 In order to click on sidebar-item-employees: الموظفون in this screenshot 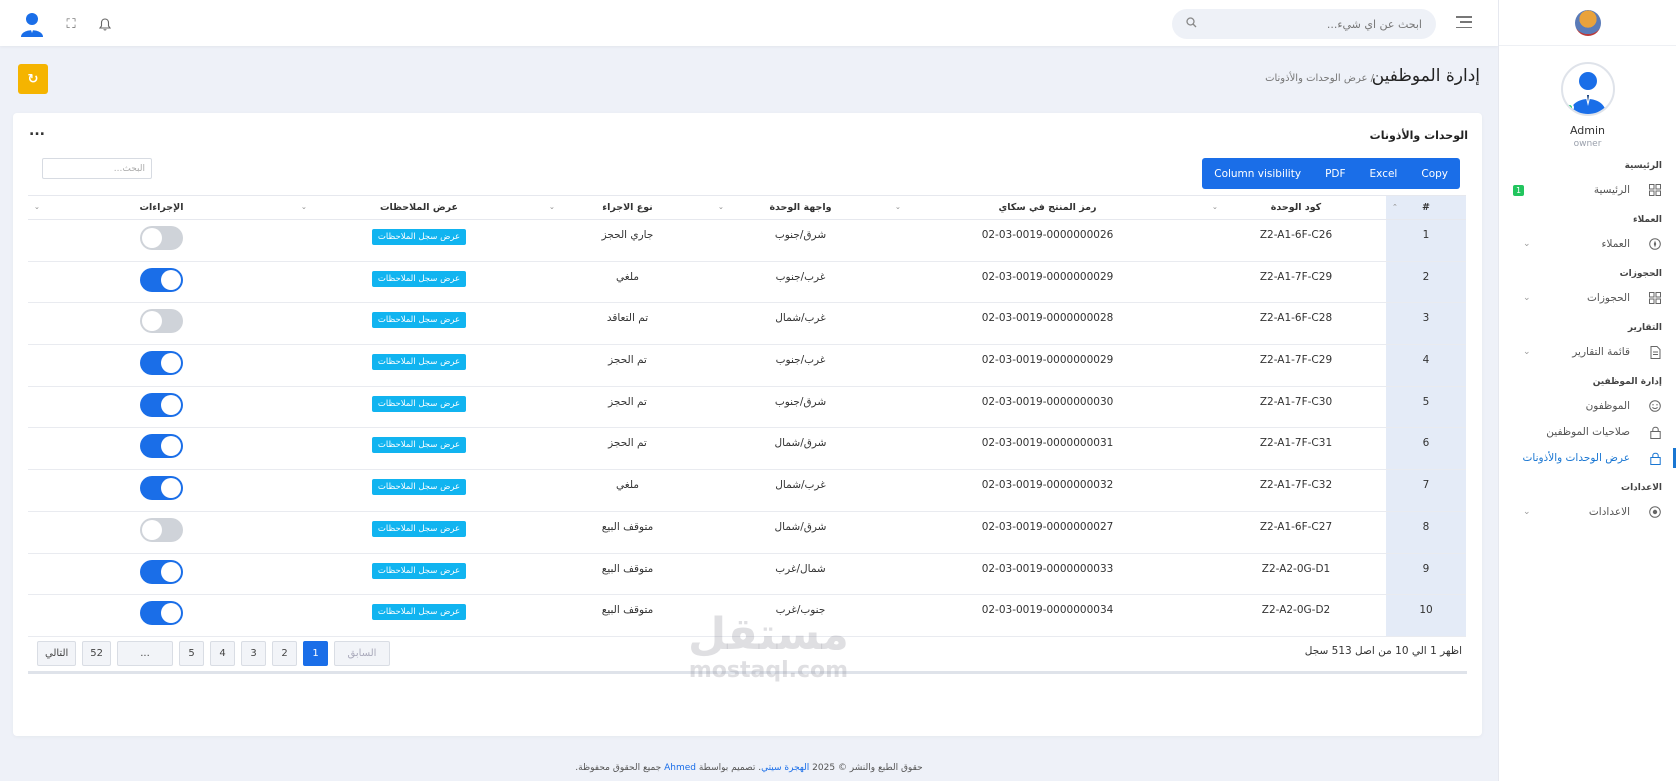, I will do `click(1587, 406)`.